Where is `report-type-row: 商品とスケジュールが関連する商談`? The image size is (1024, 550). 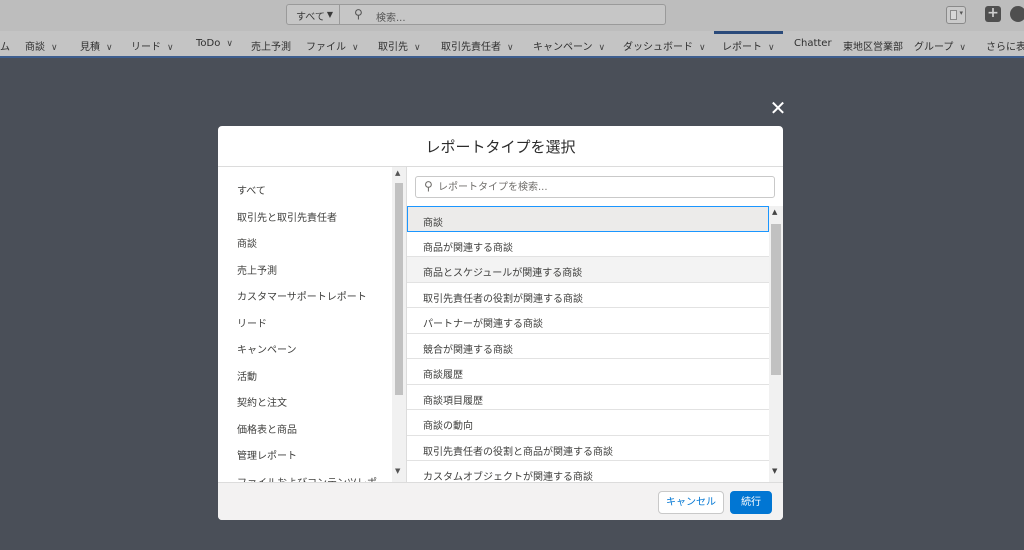
report-type-row: 商品とスケジュールが関連する商談 is located at coordinates (588, 270).